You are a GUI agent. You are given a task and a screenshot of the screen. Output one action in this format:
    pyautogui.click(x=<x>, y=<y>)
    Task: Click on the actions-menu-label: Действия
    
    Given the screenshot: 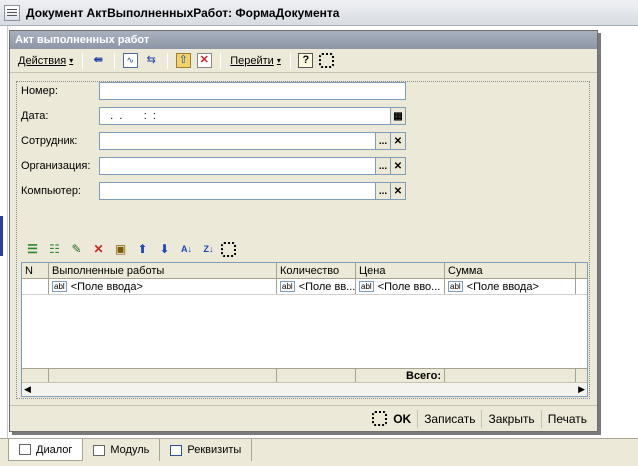 What is the action you would take?
    pyautogui.click(x=42, y=60)
    